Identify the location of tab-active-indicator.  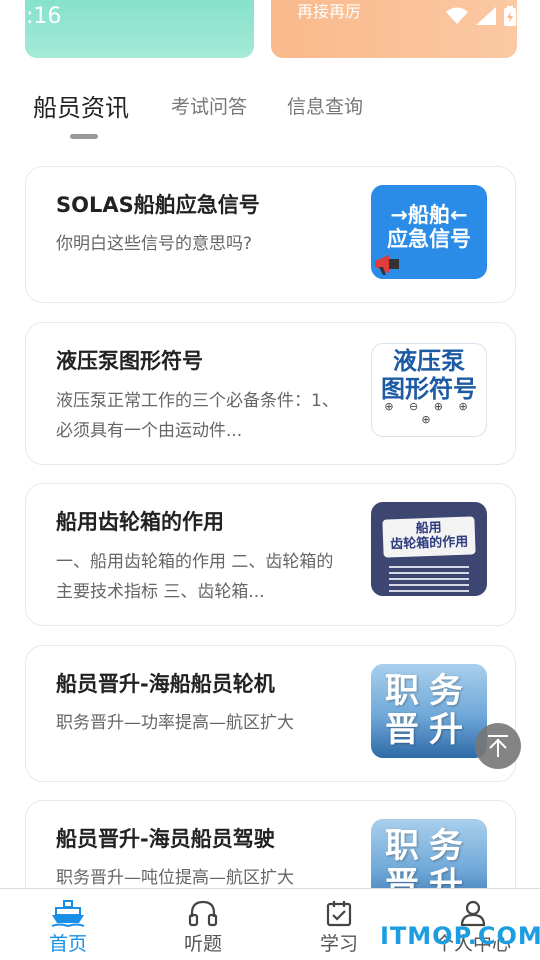
(84, 136).